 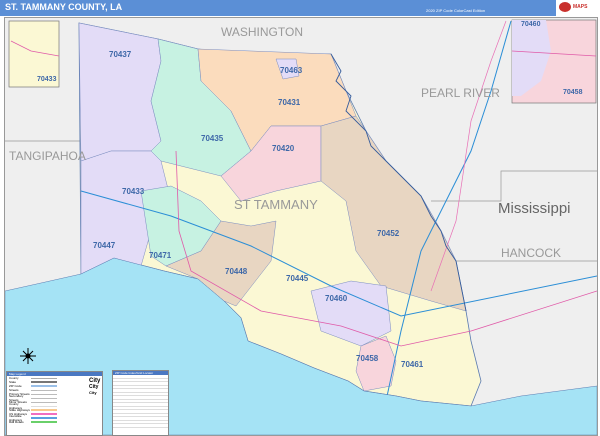 I want to click on zip-index-table: ZIP Code Index/Grid Locator, so click(x=140, y=403).